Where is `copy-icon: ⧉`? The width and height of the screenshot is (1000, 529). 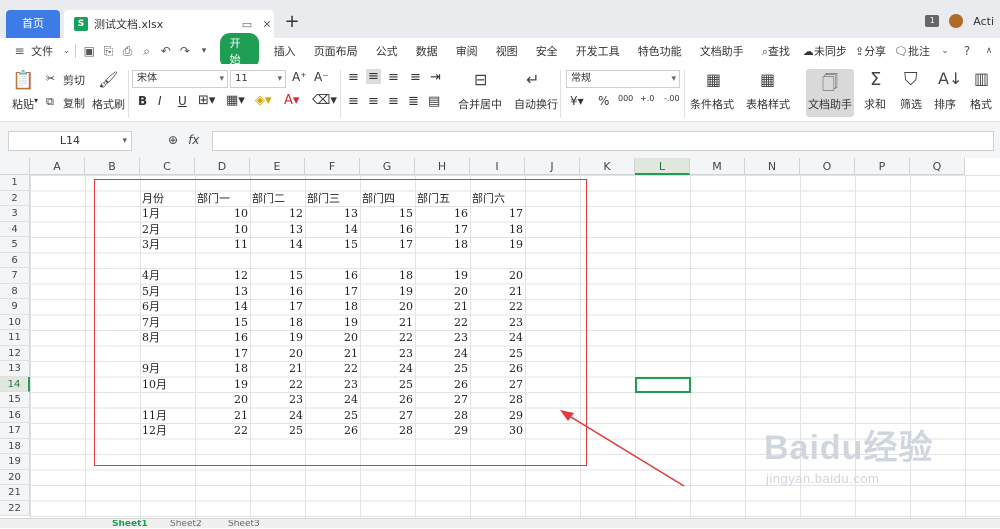
copy-icon: ⧉ is located at coordinates (50, 102).